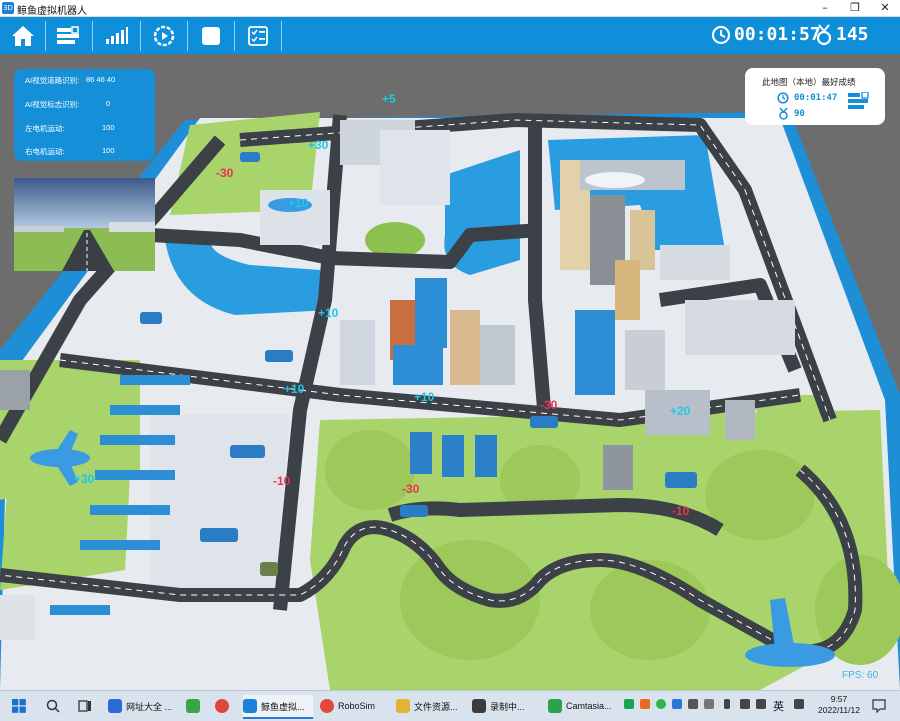 The image size is (900, 721). Describe the element at coordinates (809, 82) in the screenshot. I see `best-score-heading: 此地图（本地）最好成绩` at that location.